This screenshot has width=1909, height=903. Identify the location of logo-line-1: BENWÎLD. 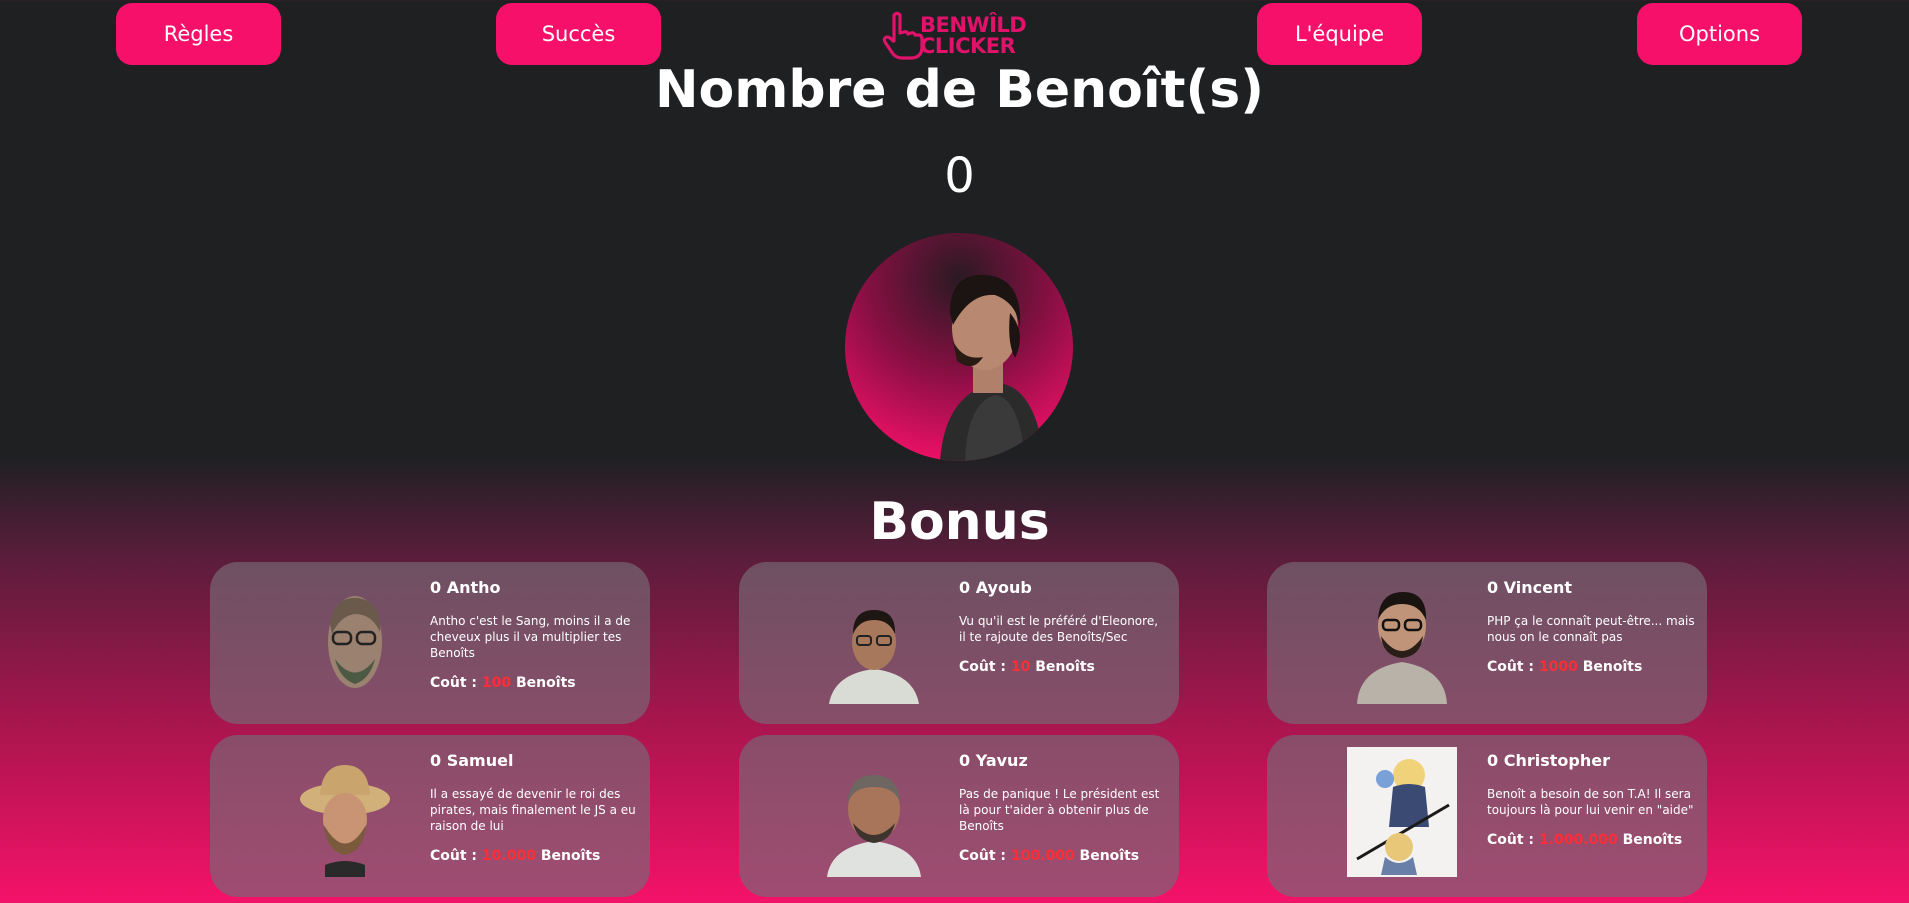
(973, 25).